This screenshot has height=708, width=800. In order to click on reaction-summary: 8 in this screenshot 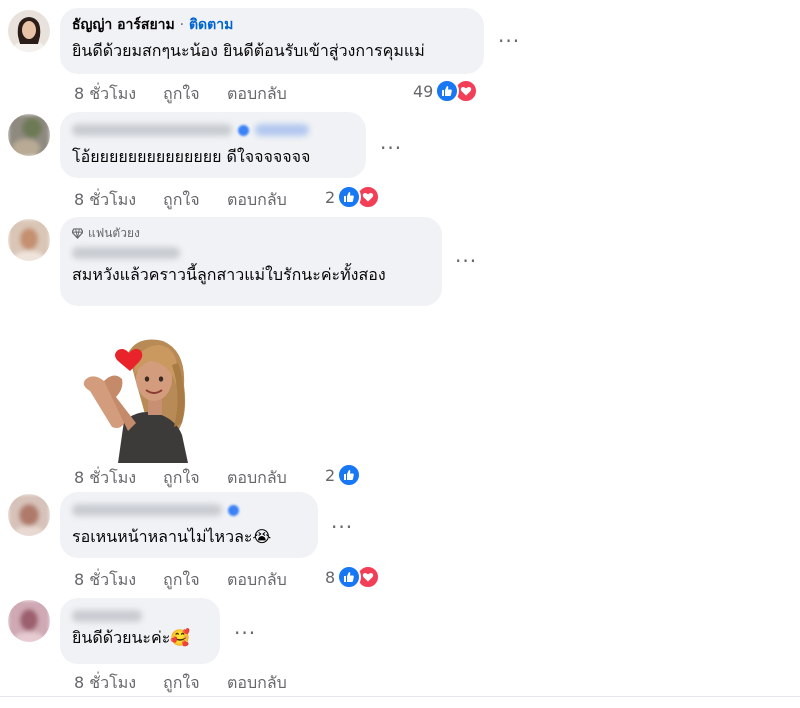, I will do `click(353, 577)`.